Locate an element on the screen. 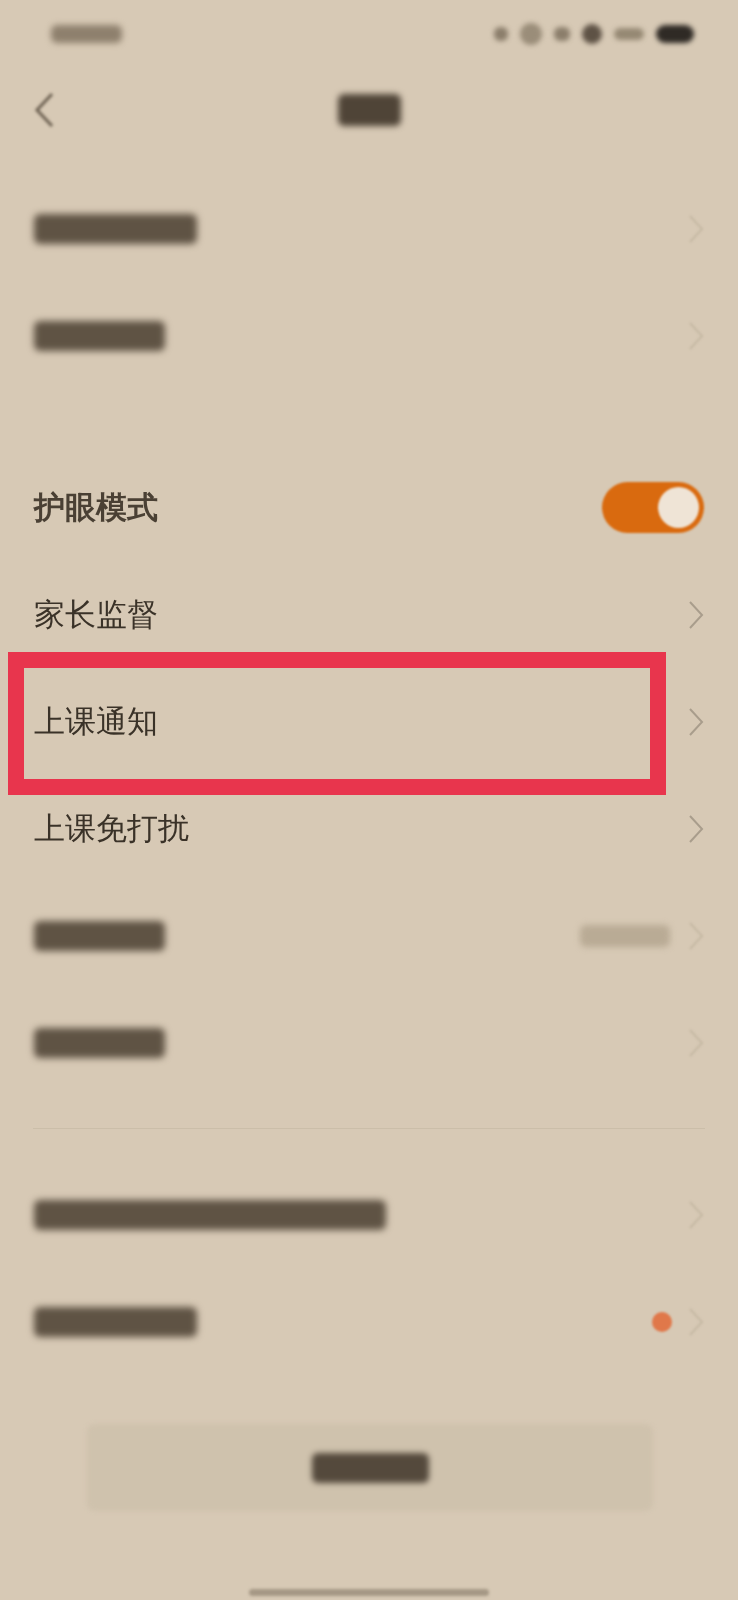 Image resolution: width=738 pixels, height=1600 pixels. toggle-switch is located at coordinates (653, 507).